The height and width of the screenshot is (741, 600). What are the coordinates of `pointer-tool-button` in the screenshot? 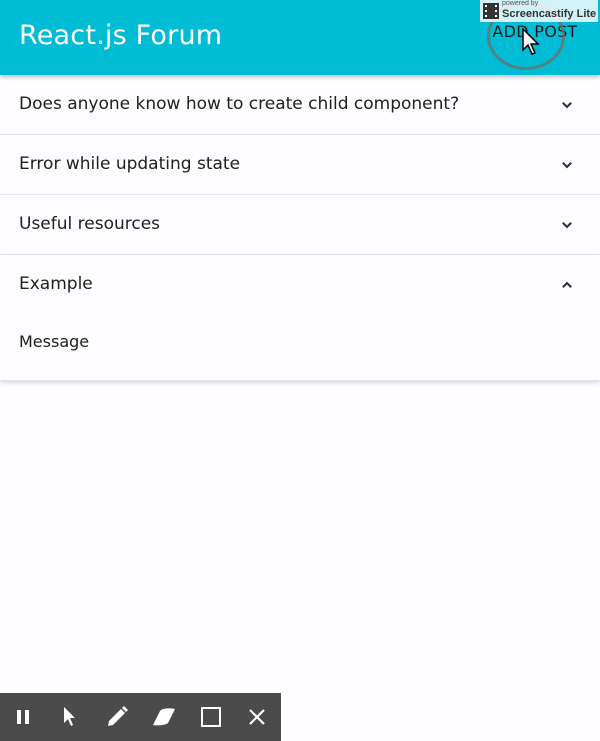 It's located at (70, 717).